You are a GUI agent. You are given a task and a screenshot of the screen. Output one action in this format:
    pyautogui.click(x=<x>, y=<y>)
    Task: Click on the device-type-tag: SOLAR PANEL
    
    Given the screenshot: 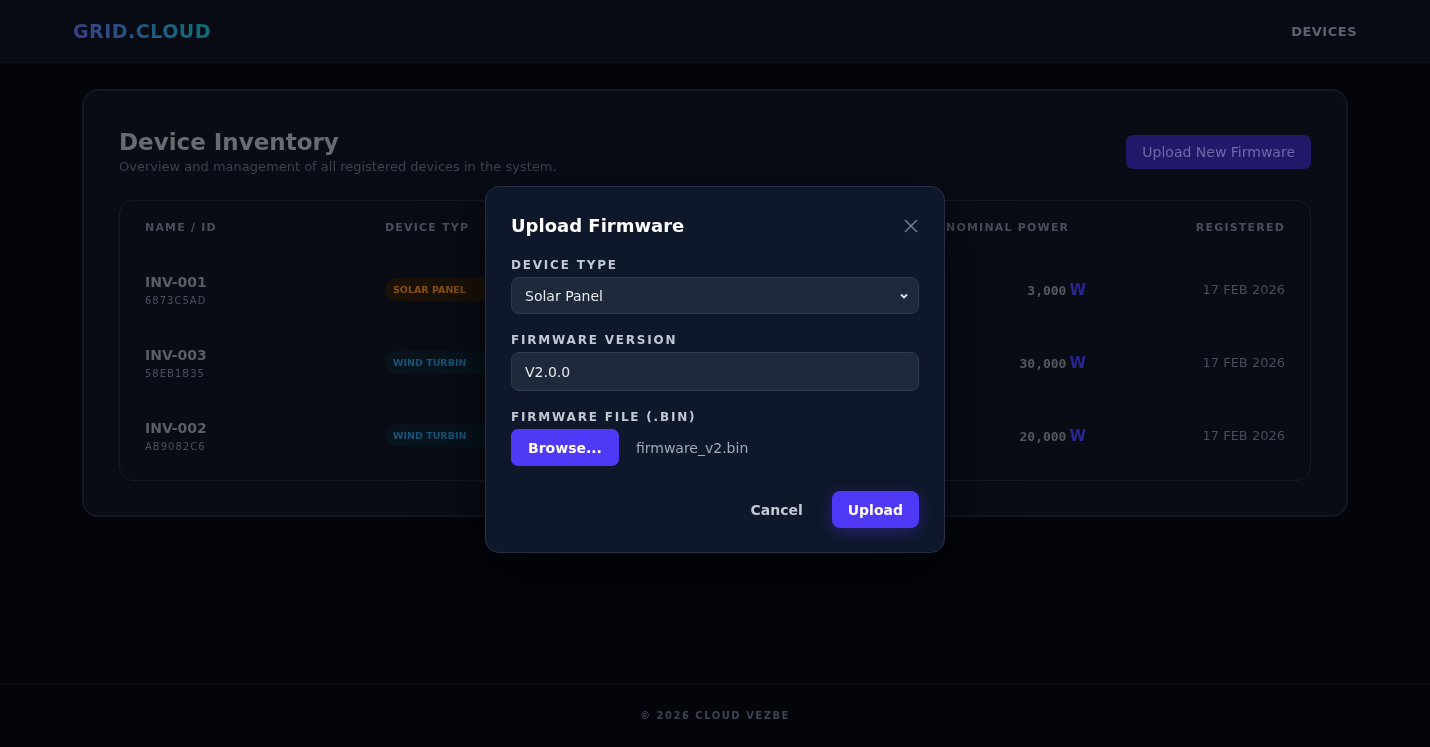 What is the action you would take?
    pyautogui.click(x=435, y=289)
    